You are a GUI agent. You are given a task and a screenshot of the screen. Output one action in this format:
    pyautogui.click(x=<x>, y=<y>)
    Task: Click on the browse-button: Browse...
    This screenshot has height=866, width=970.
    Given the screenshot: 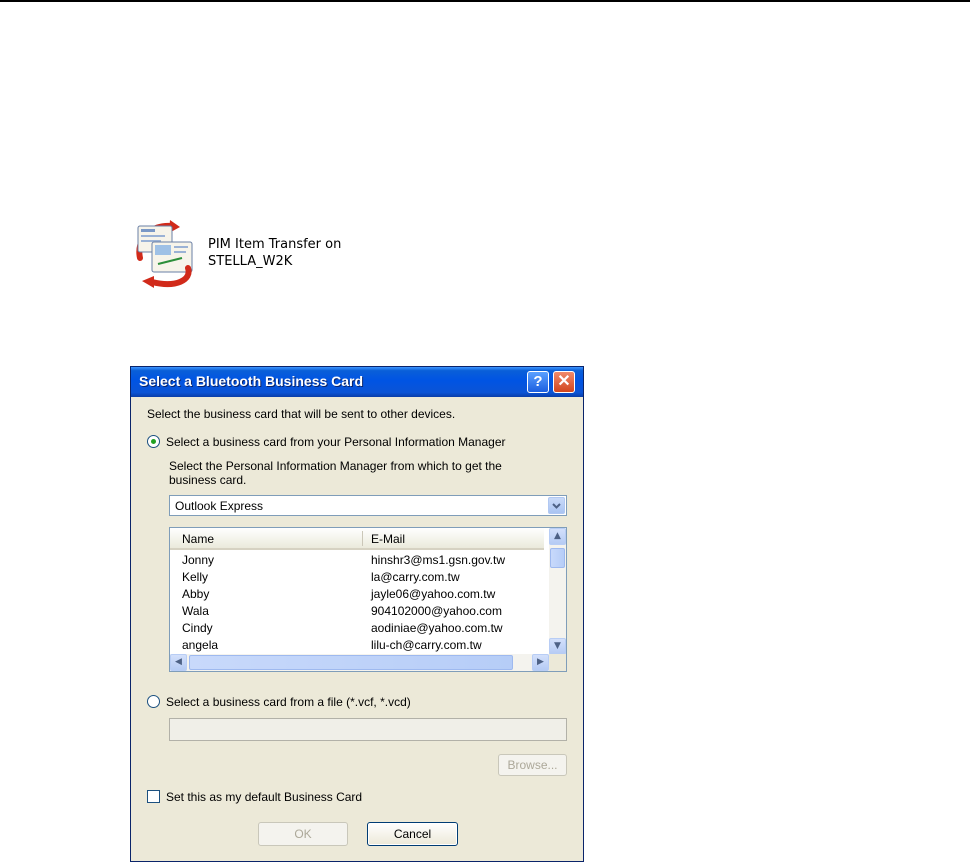 What is the action you would take?
    pyautogui.click(x=532, y=765)
    